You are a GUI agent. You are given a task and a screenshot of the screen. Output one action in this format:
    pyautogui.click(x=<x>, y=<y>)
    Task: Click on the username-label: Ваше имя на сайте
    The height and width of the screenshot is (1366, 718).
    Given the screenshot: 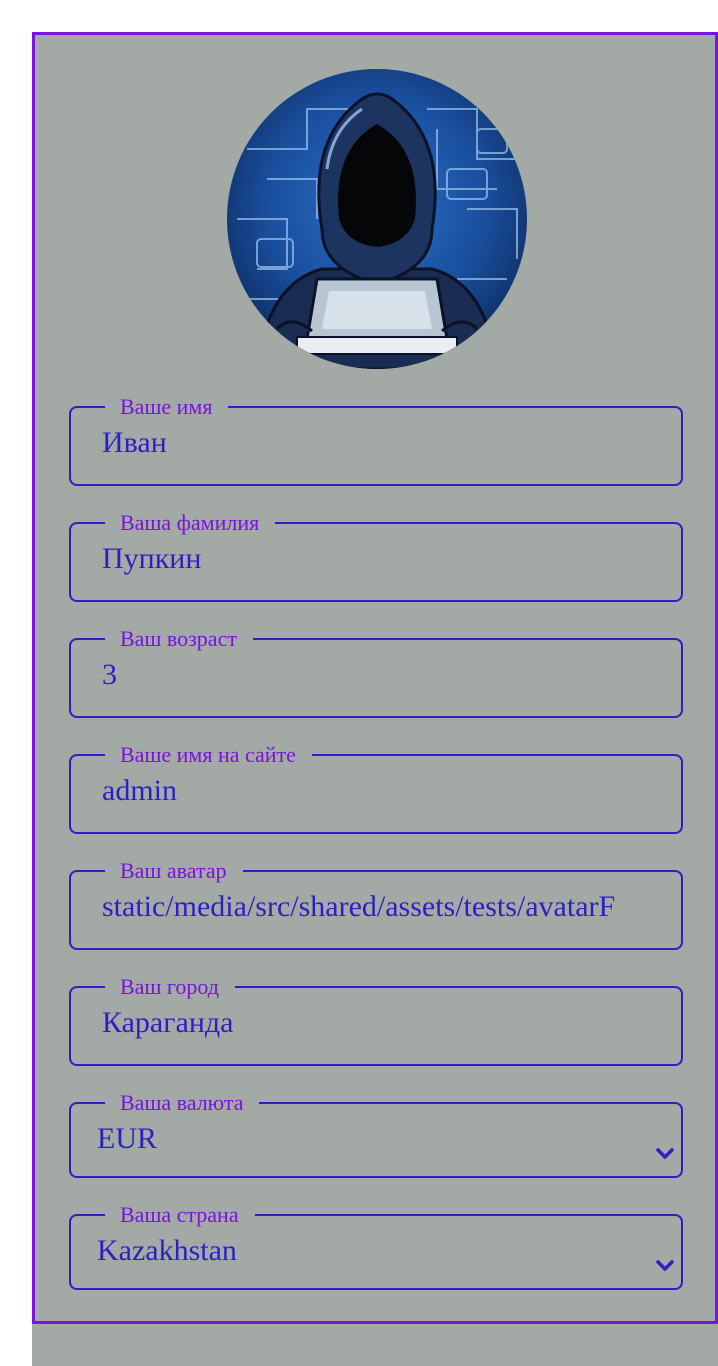 What is the action you would take?
    pyautogui.click(x=208, y=754)
    